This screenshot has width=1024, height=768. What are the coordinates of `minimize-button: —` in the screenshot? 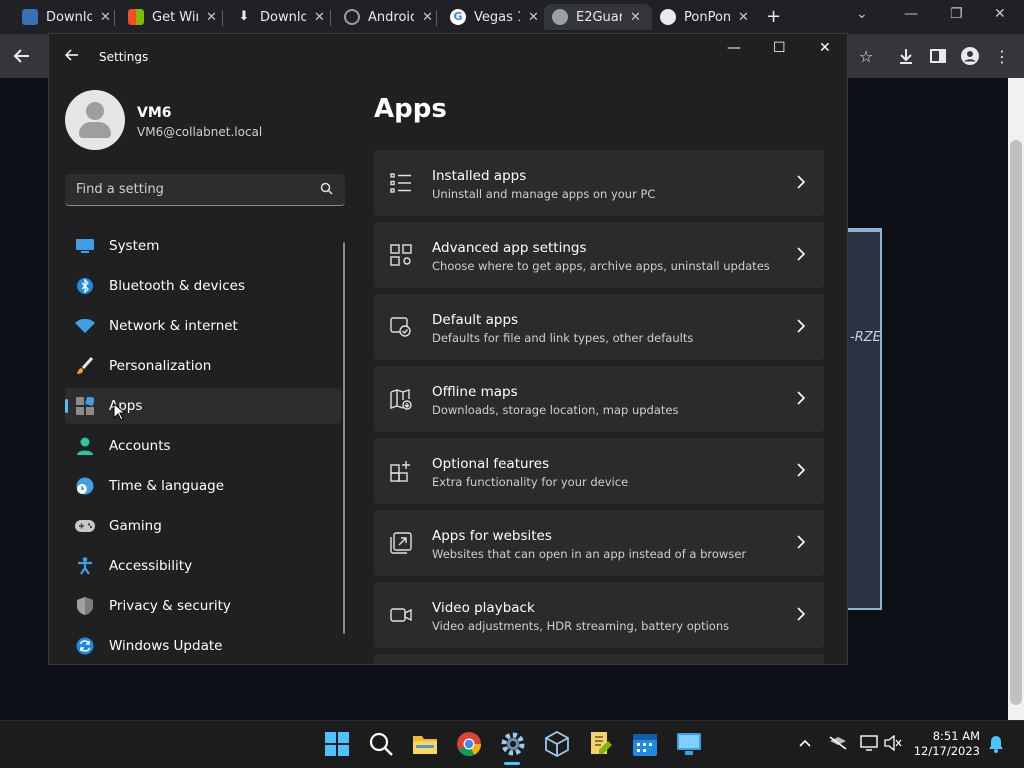 It's located at (911, 14).